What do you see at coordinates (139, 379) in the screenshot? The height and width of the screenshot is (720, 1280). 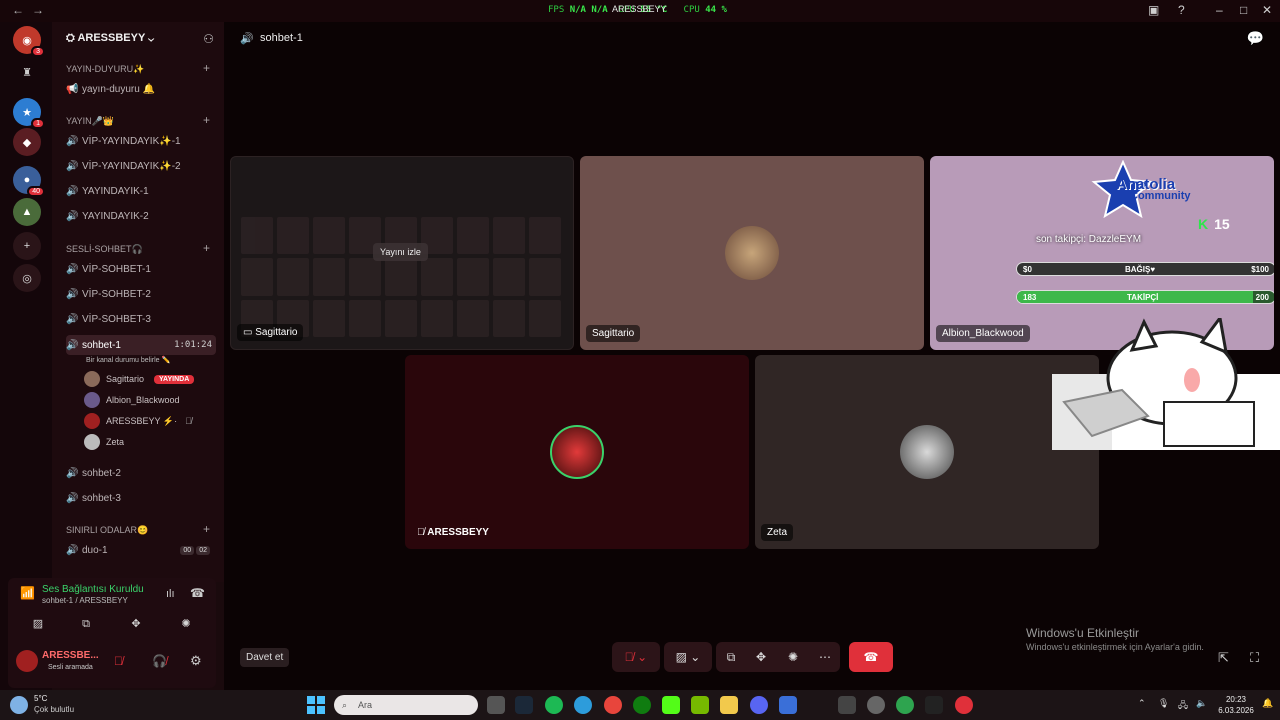 I see `member-sagittario: Sagittario YAYINDA` at bounding box center [139, 379].